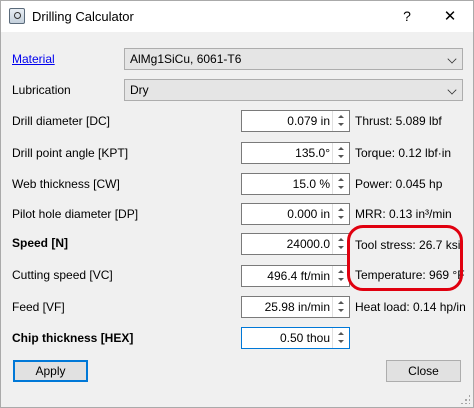 This screenshot has width=474, height=408. I want to click on feed-label: Feed [VF], so click(38, 307).